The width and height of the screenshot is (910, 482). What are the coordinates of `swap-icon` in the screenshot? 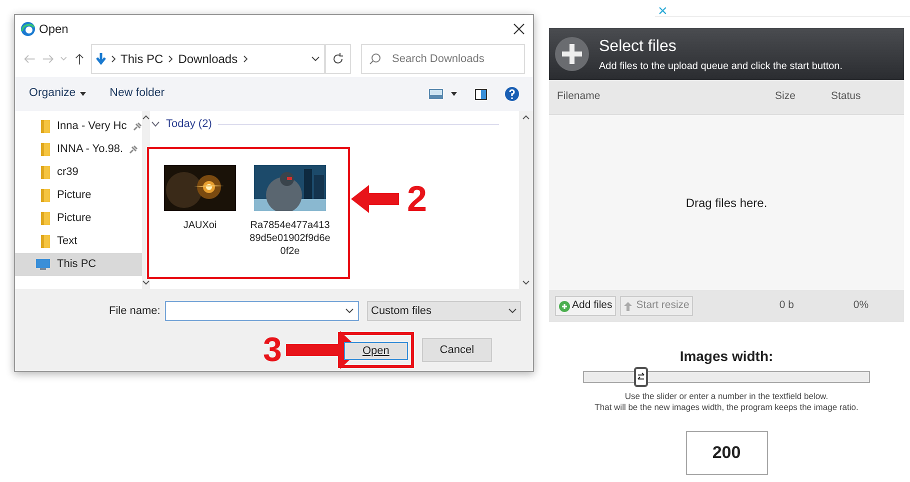 It's located at (641, 377).